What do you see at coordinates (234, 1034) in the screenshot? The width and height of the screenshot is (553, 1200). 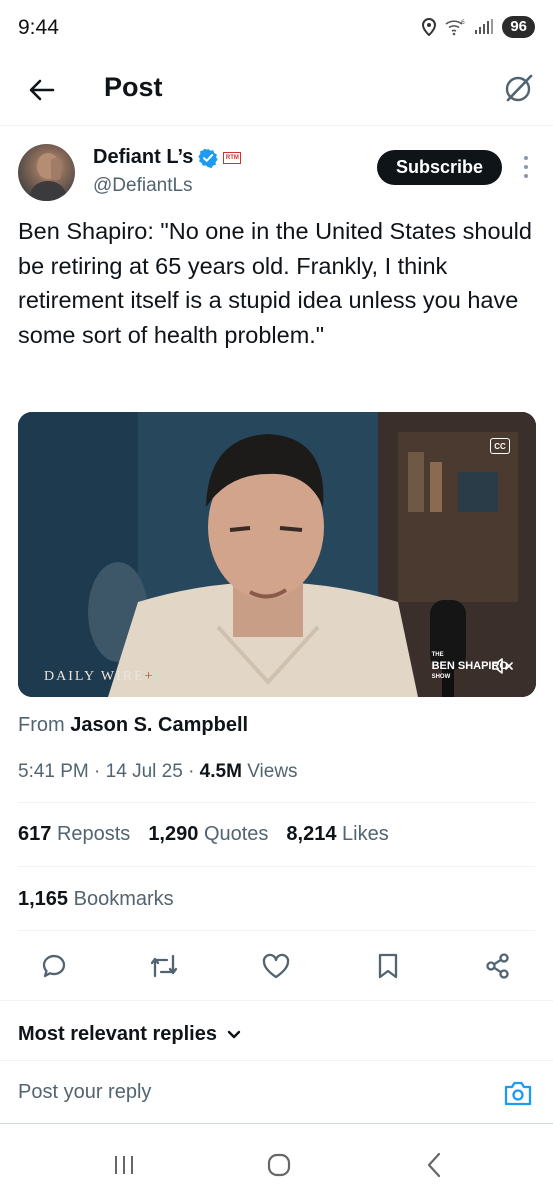 I see `chevron-down-icon` at bounding box center [234, 1034].